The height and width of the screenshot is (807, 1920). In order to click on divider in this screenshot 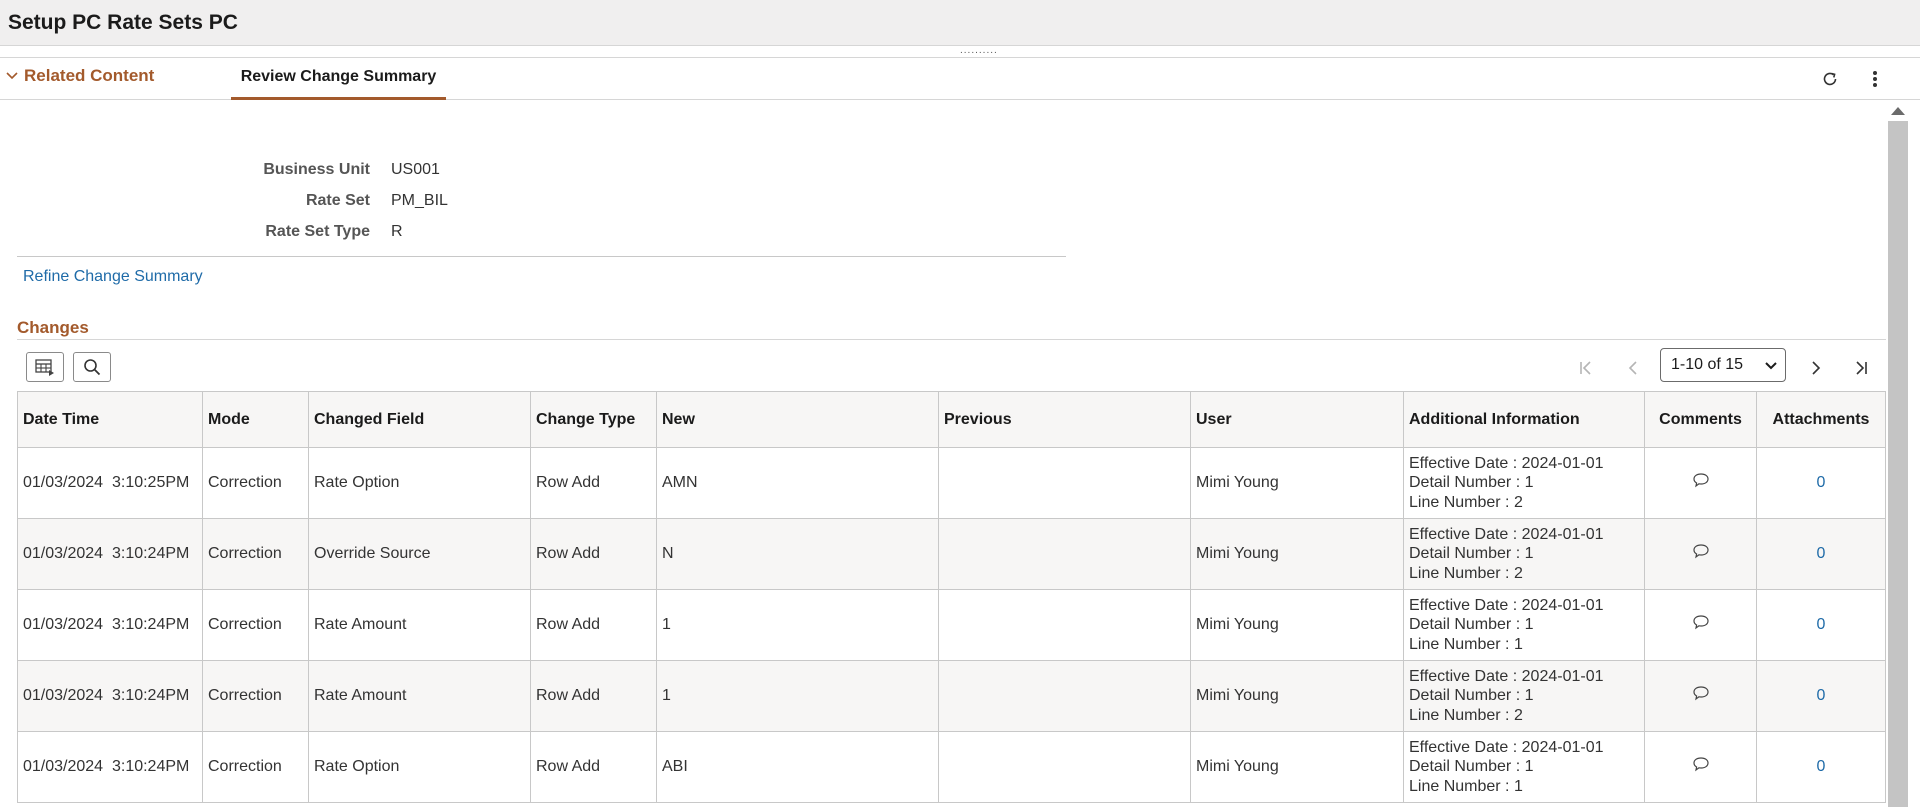, I will do `click(541, 256)`.